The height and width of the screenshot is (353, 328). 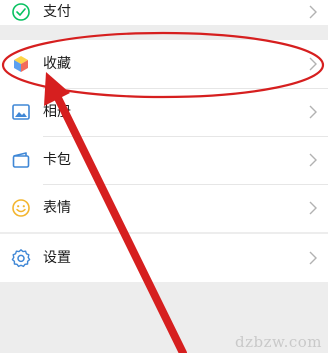 I want to click on menu-item-pay: 支付, so click(x=164, y=18).